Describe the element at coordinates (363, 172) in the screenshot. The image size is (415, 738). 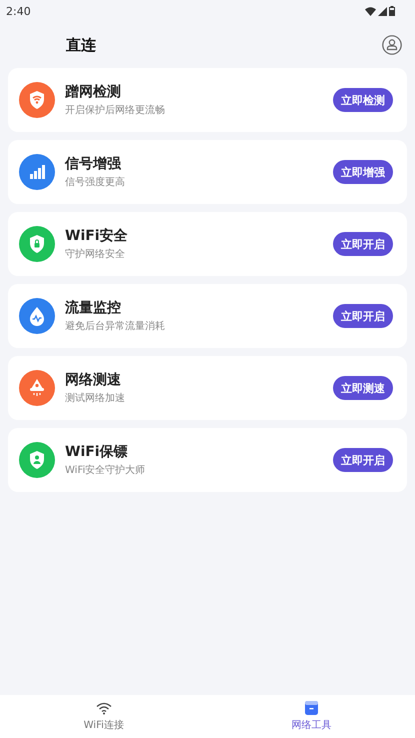
I see `action-button: 立即增强` at that location.